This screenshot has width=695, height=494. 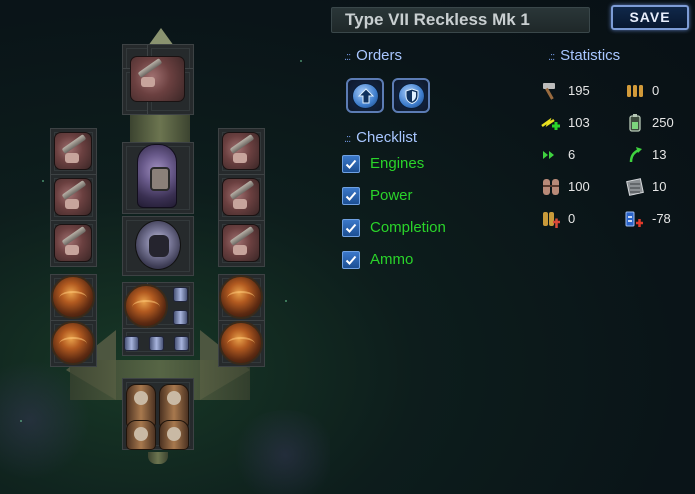 What do you see at coordinates (579, 122) in the screenshot?
I see `stat-value: 103` at bounding box center [579, 122].